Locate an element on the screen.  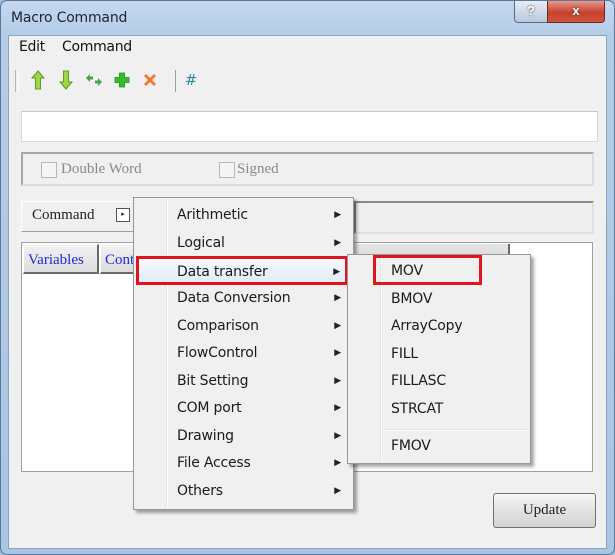
menu-edit: Edit is located at coordinates (32, 47).